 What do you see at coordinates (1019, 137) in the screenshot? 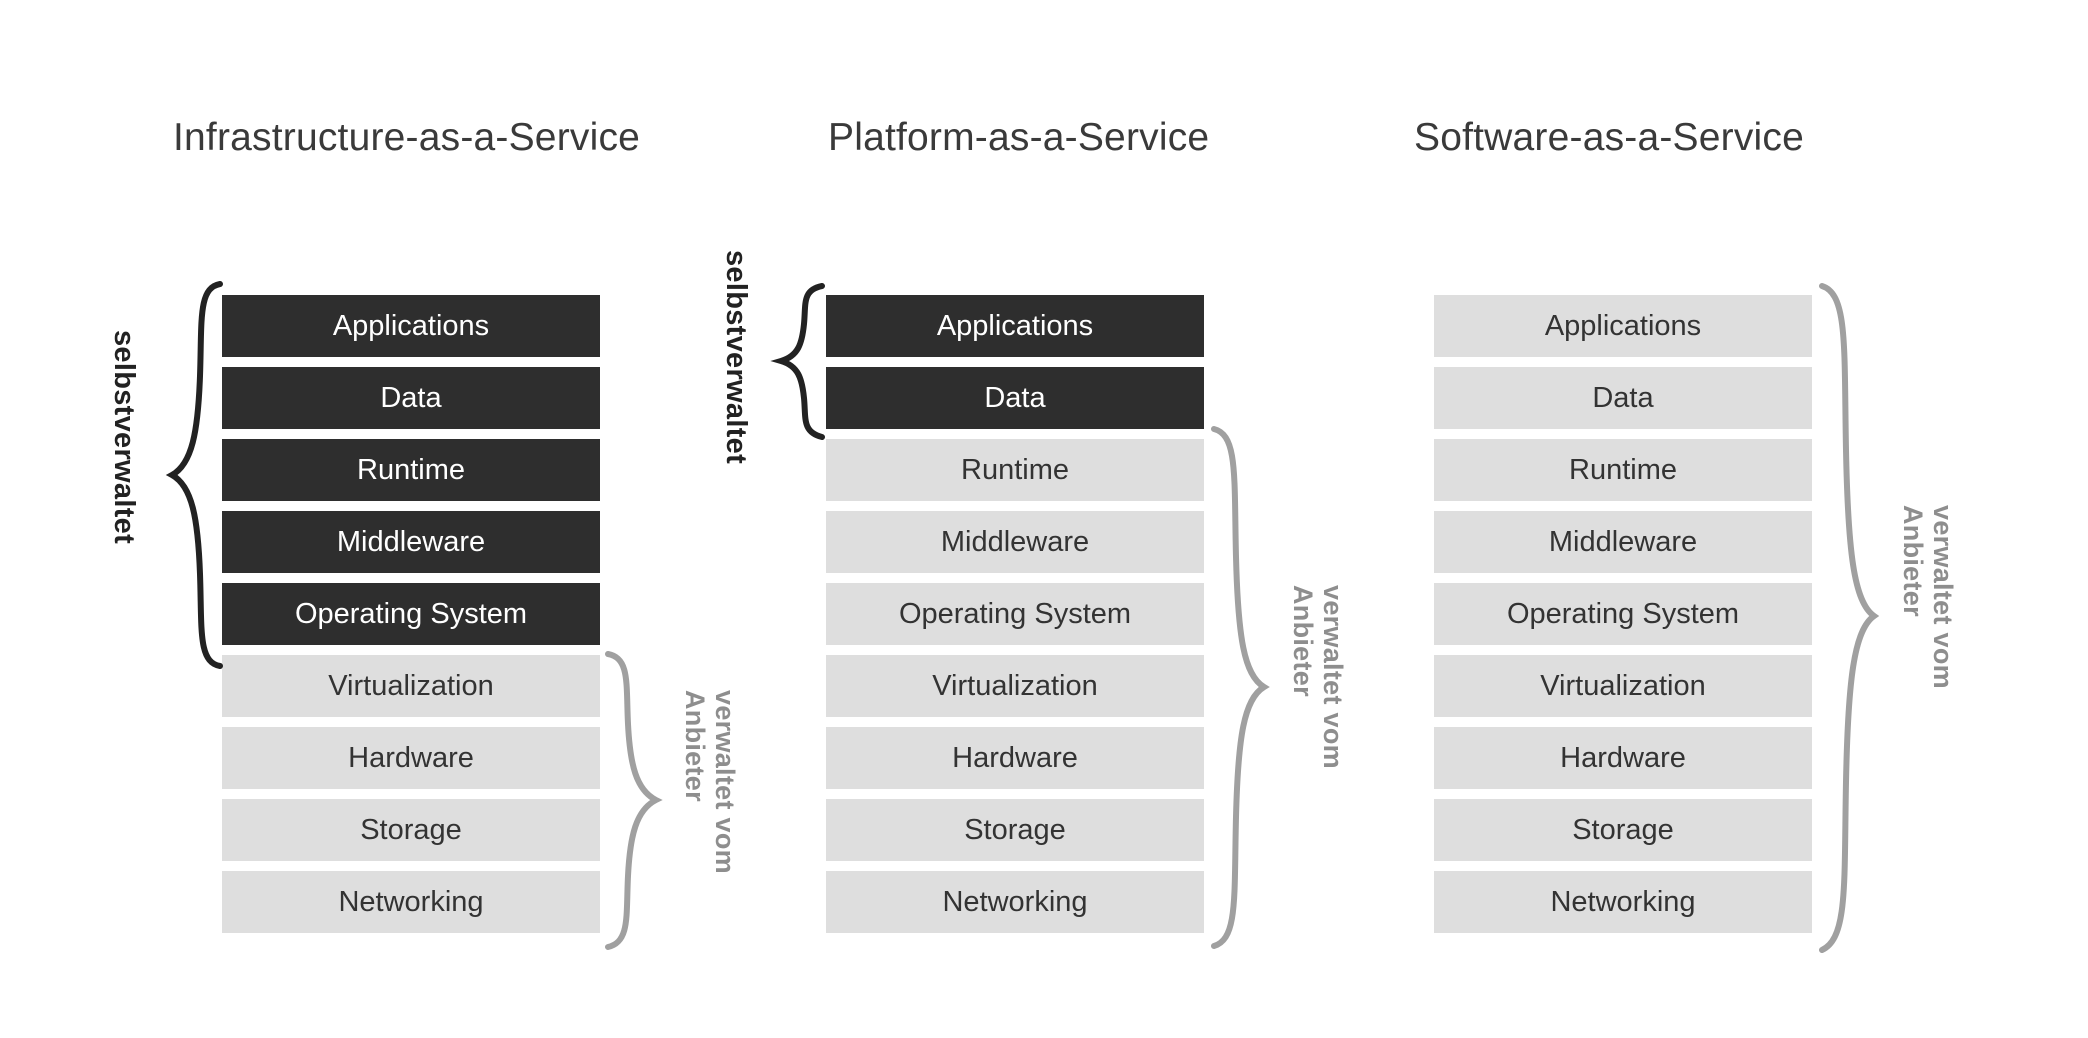
I see `column-title-paas: Platform-as-a-Service` at bounding box center [1019, 137].